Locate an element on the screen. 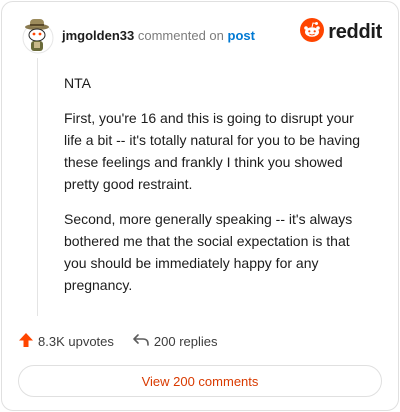 The width and height of the screenshot is (400, 412). post-link: post is located at coordinates (241, 35).